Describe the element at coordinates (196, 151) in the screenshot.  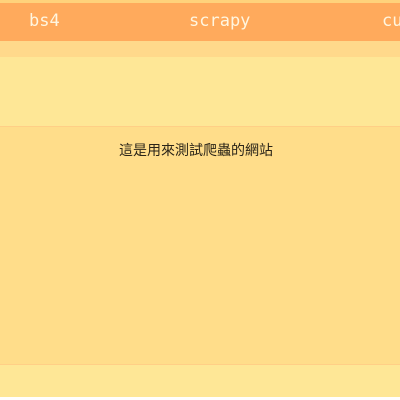
I see `content-text: 這是用來測試爬蟲的網站` at that location.